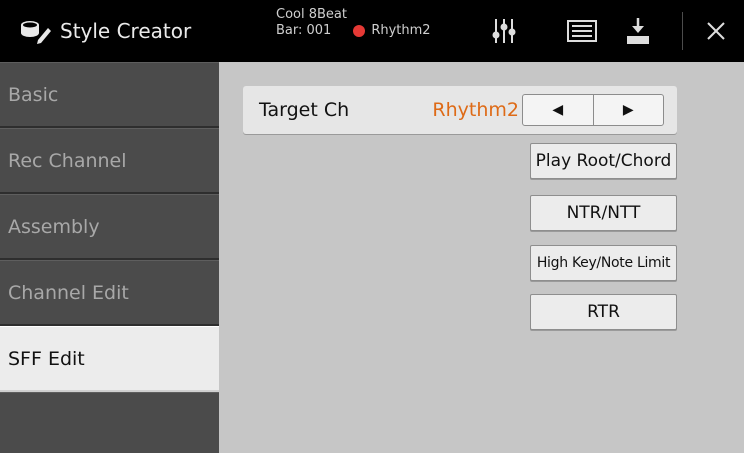 The image size is (744, 453). What do you see at coordinates (46, 358) in the screenshot?
I see `sidebar-item-label: SFF Edit` at bounding box center [46, 358].